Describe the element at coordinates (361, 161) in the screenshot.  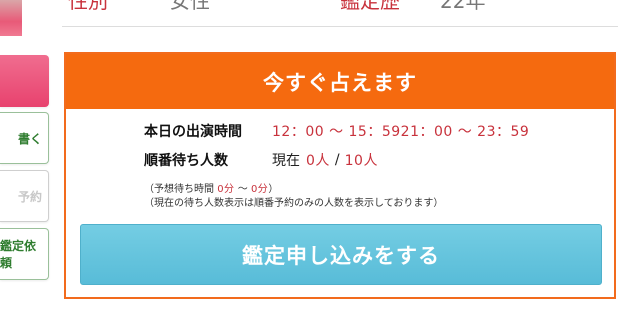
I see `queue-total: 10人` at that location.